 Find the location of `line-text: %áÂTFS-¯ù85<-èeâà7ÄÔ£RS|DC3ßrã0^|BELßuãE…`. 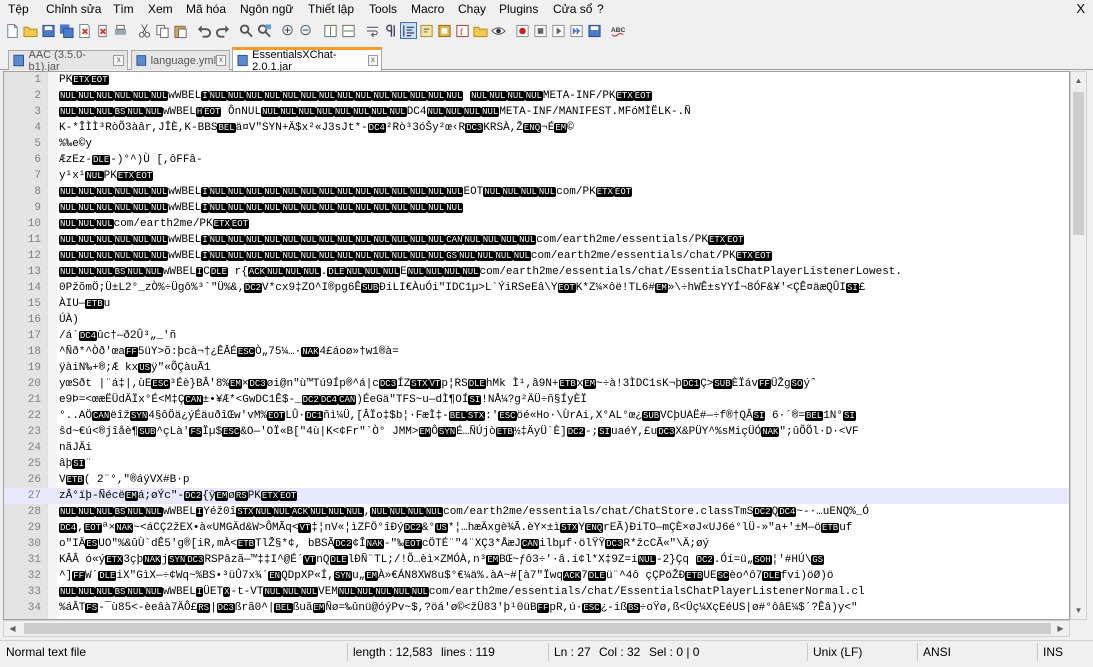

line-text: %áÂTFS-¯ù85<-èeâà7ÄÔ£RS|DC3ßrã0^|BELßuãE… is located at coordinates (458, 608).